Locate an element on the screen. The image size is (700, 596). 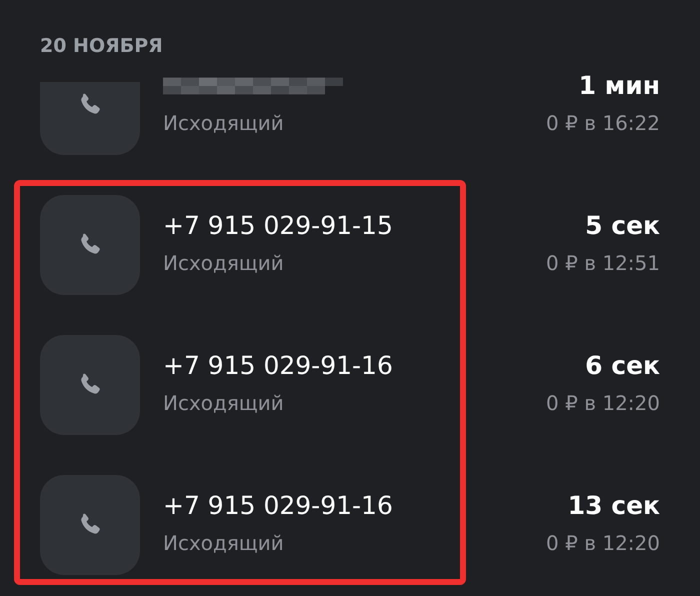
call-duration: 5 сек is located at coordinates (622, 226).